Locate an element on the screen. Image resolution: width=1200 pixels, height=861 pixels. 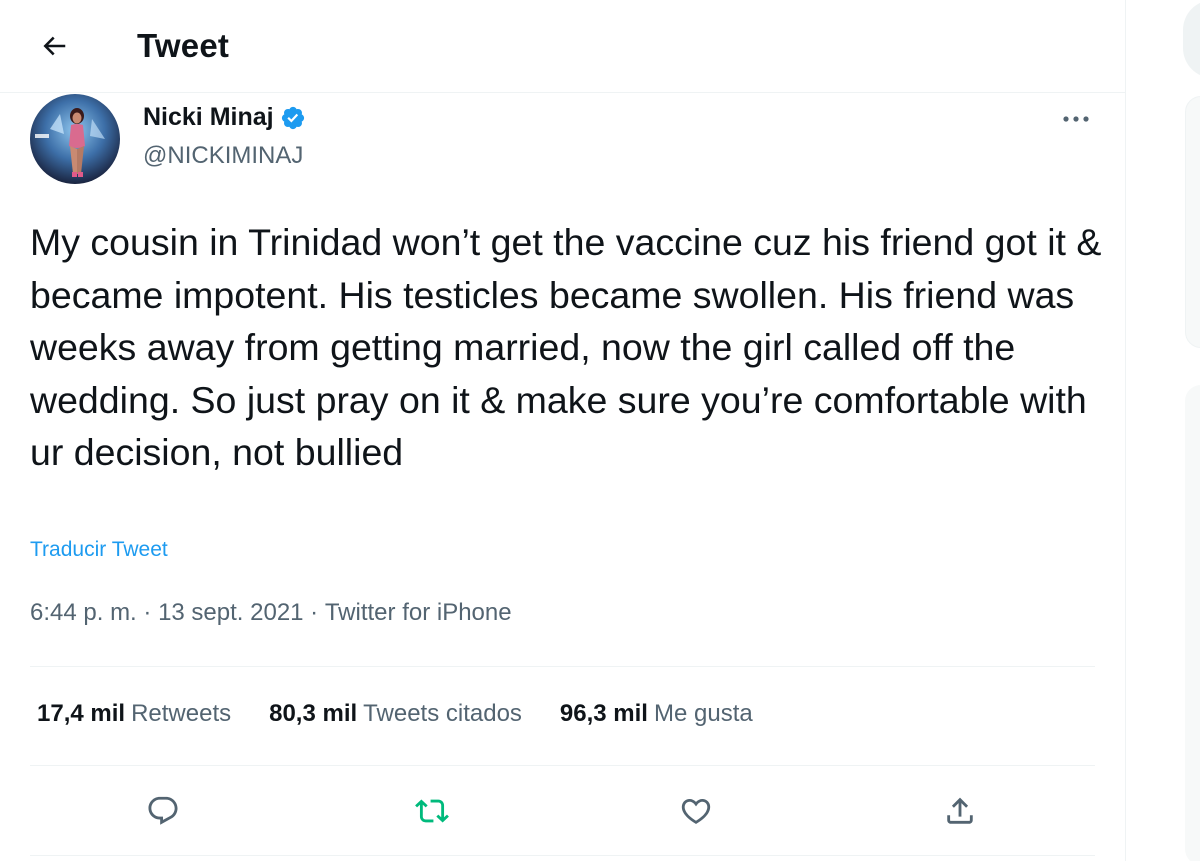
tweet-source: Twitter for iPhone is located at coordinates (418, 613).